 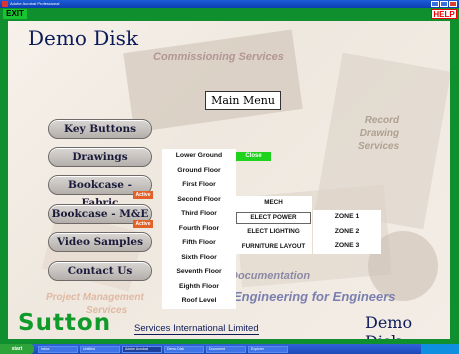 I want to click on start-button: start, so click(x=17, y=349).